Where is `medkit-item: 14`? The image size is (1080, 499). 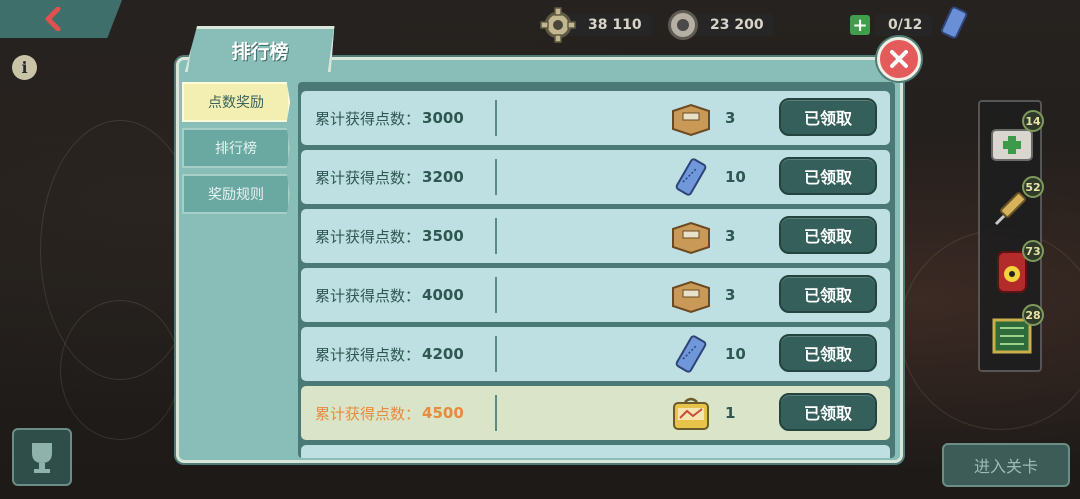
medkit-item: 14 is located at coordinates (1015, 140).